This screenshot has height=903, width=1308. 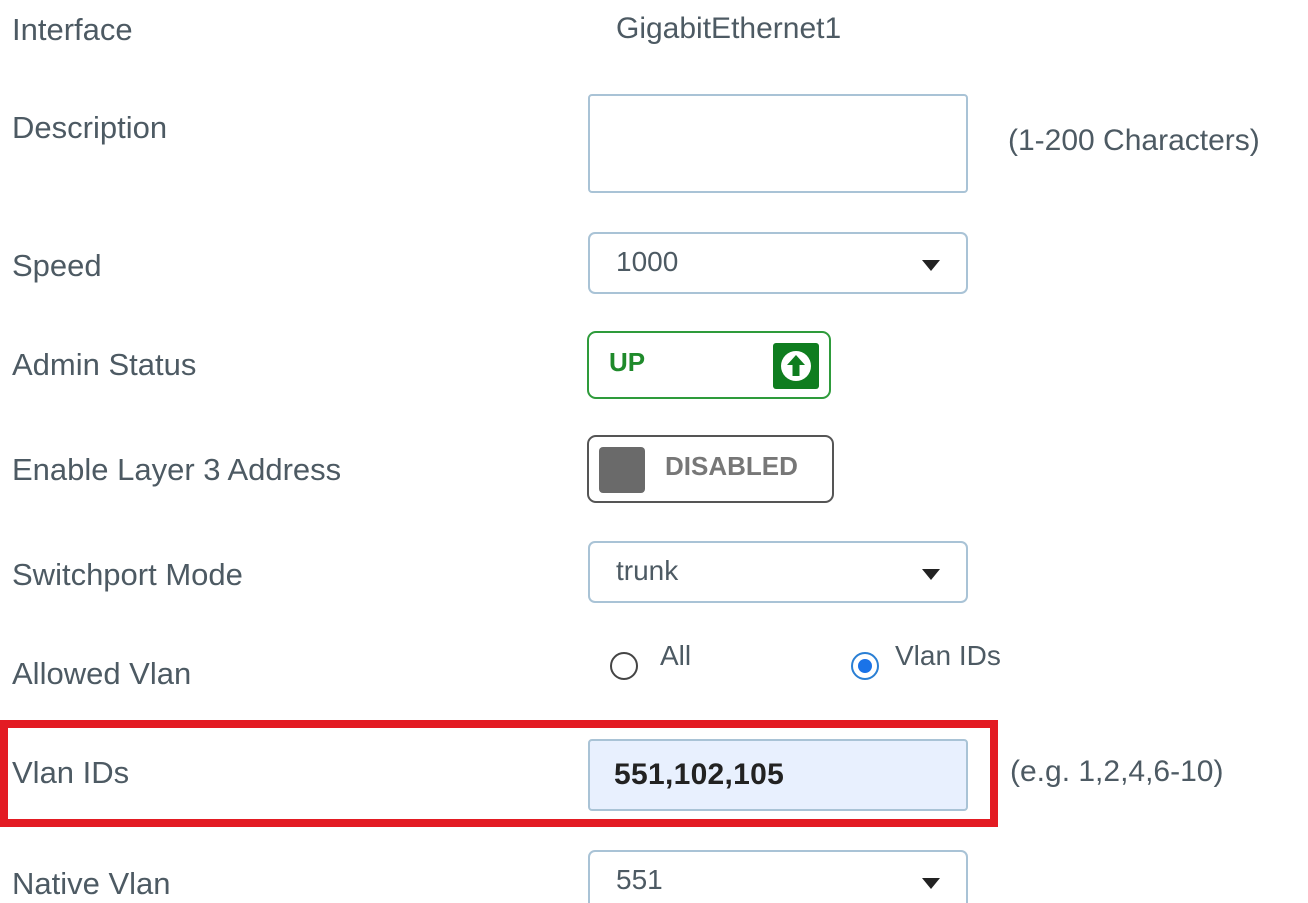 What do you see at coordinates (127, 574) in the screenshot?
I see `switchport-mode-label: Switchport Mode` at bounding box center [127, 574].